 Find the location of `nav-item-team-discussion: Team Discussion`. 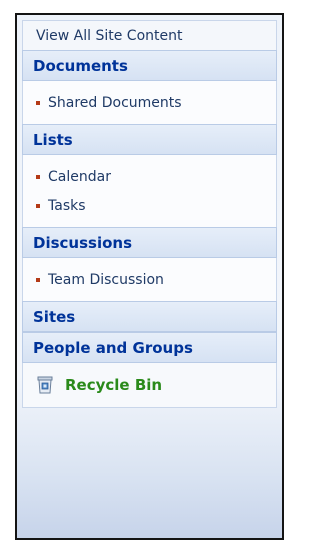

nav-item-team-discussion: Team Discussion is located at coordinates (149, 279).